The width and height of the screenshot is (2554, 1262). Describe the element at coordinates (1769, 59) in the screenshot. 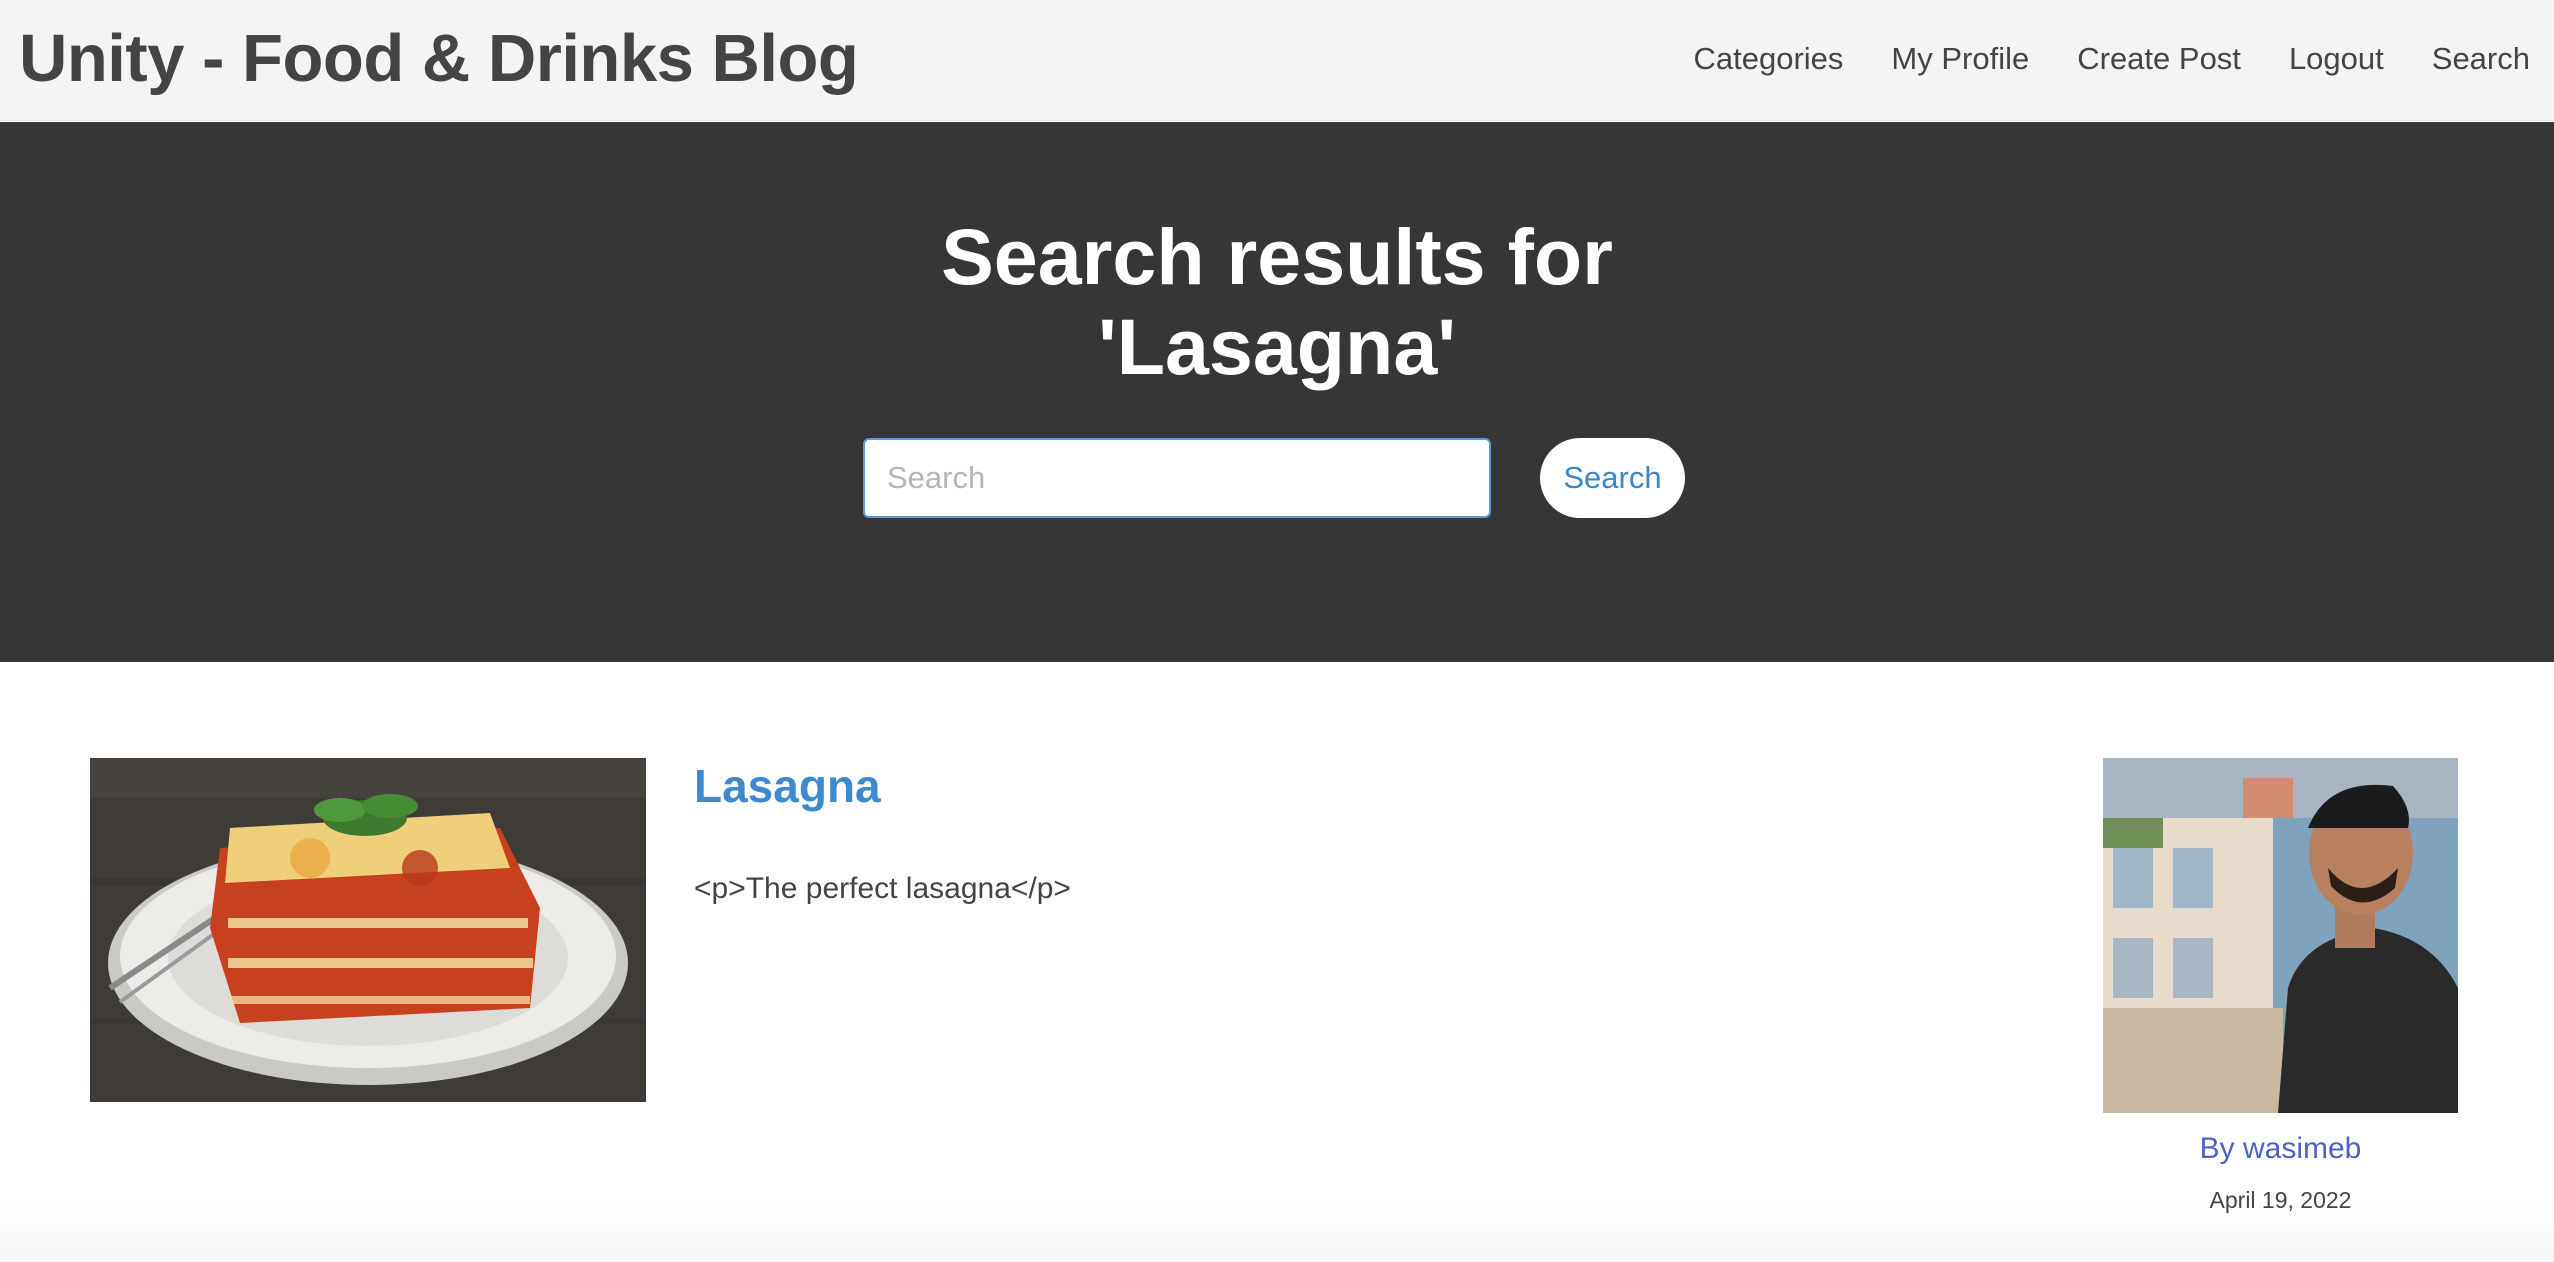

I see `nav-link-categories: Categories` at that location.